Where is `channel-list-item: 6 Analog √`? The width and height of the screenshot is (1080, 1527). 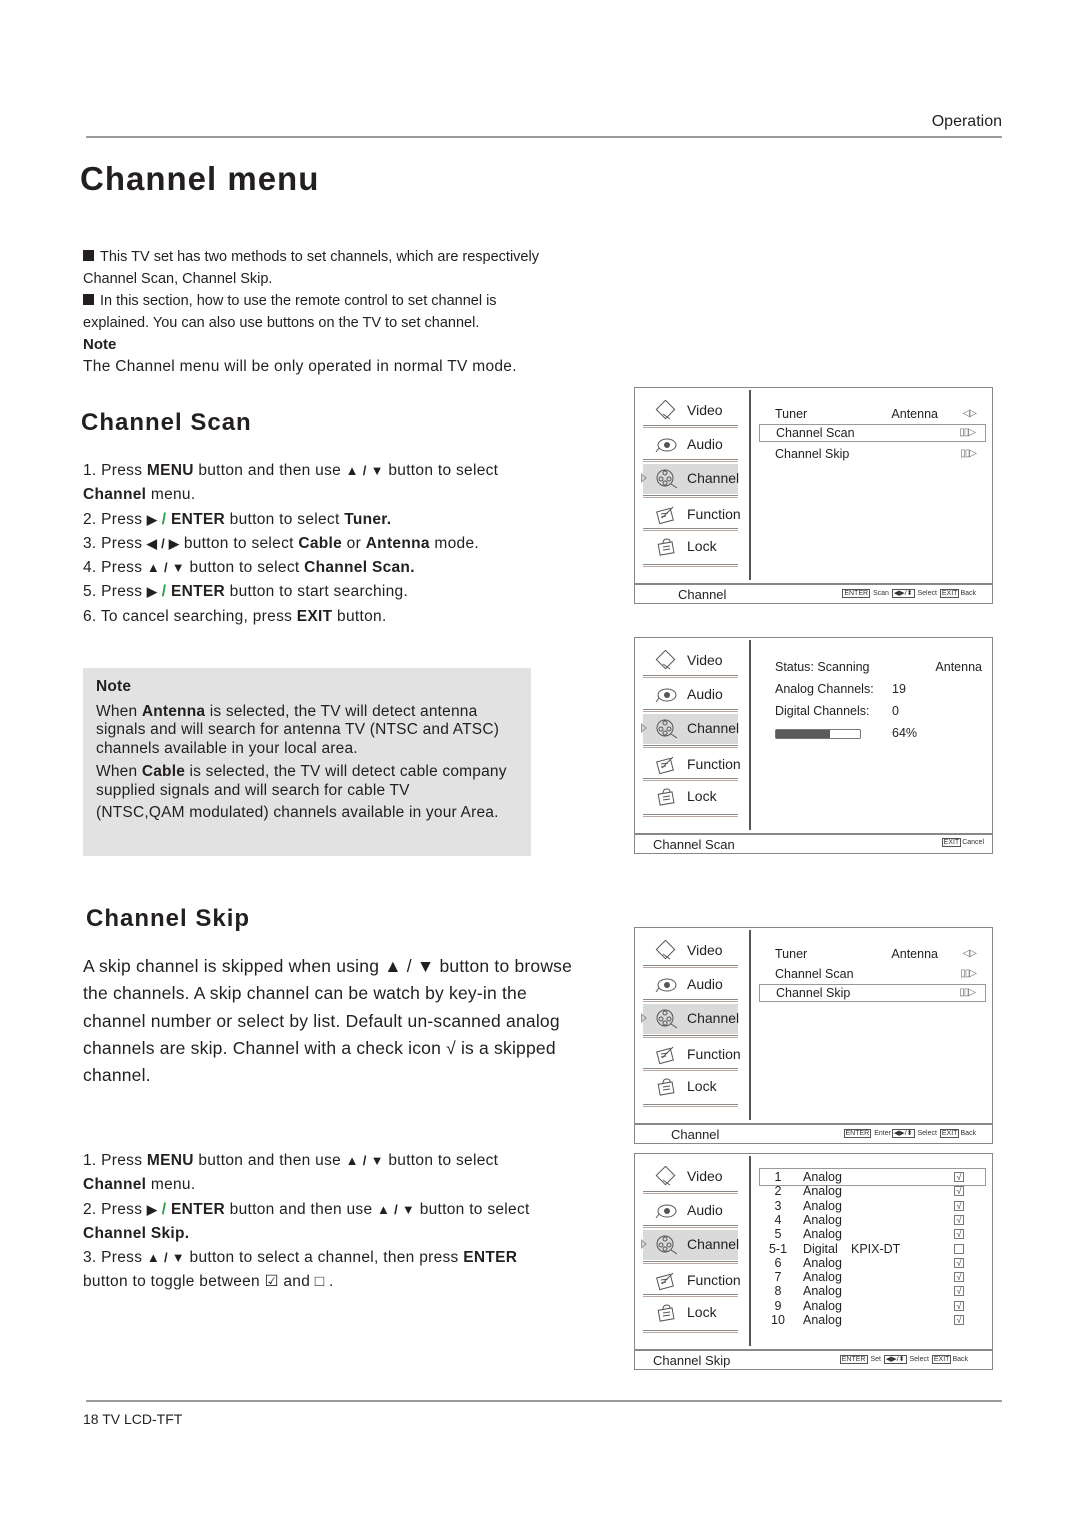 channel-list-item: 6 Analog √ is located at coordinates (872, 1263).